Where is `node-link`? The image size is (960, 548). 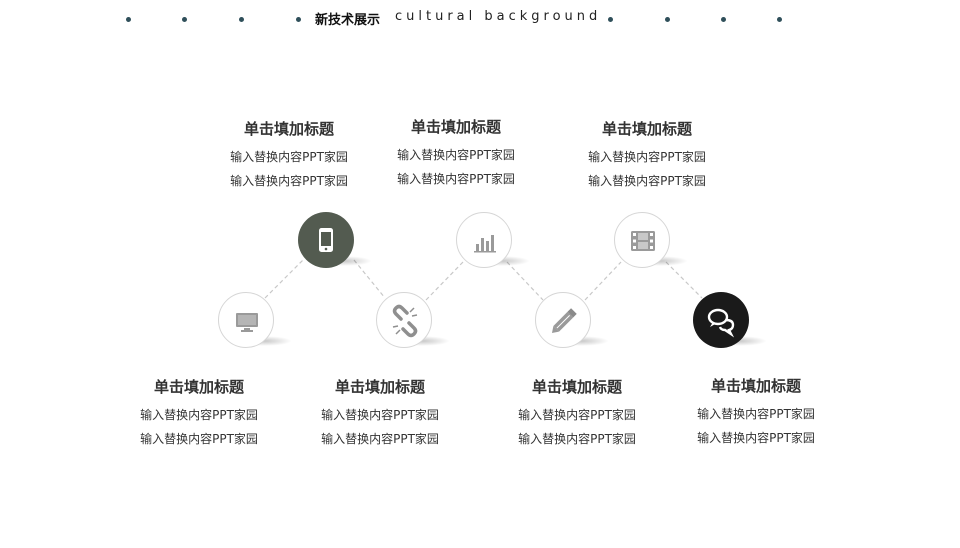
node-link is located at coordinates (404, 320).